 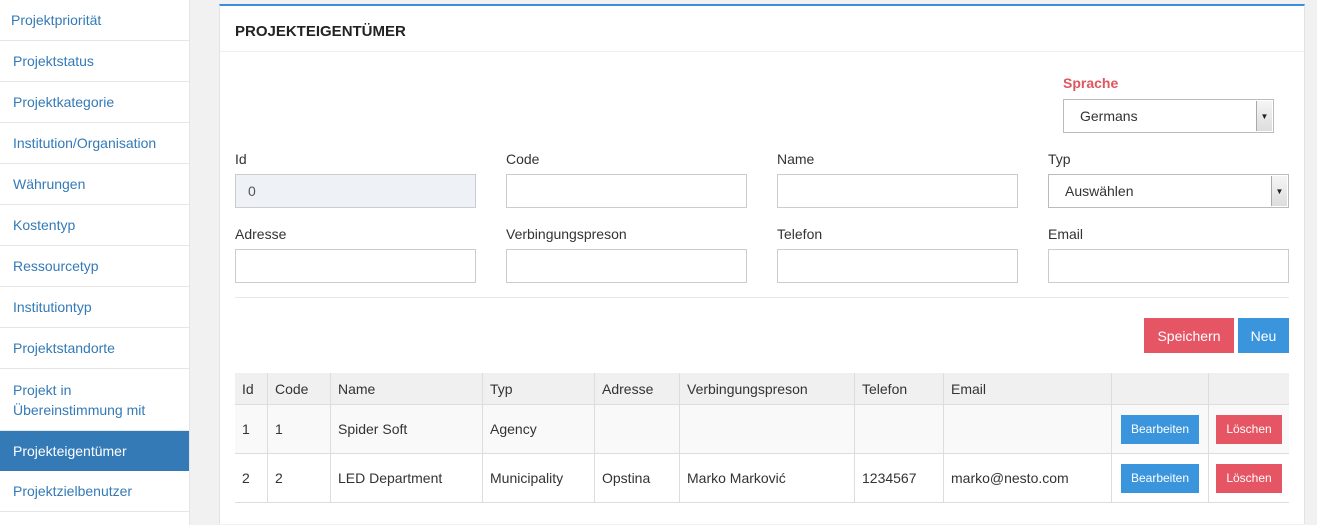 I want to click on form-divider, so click(x=762, y=297).